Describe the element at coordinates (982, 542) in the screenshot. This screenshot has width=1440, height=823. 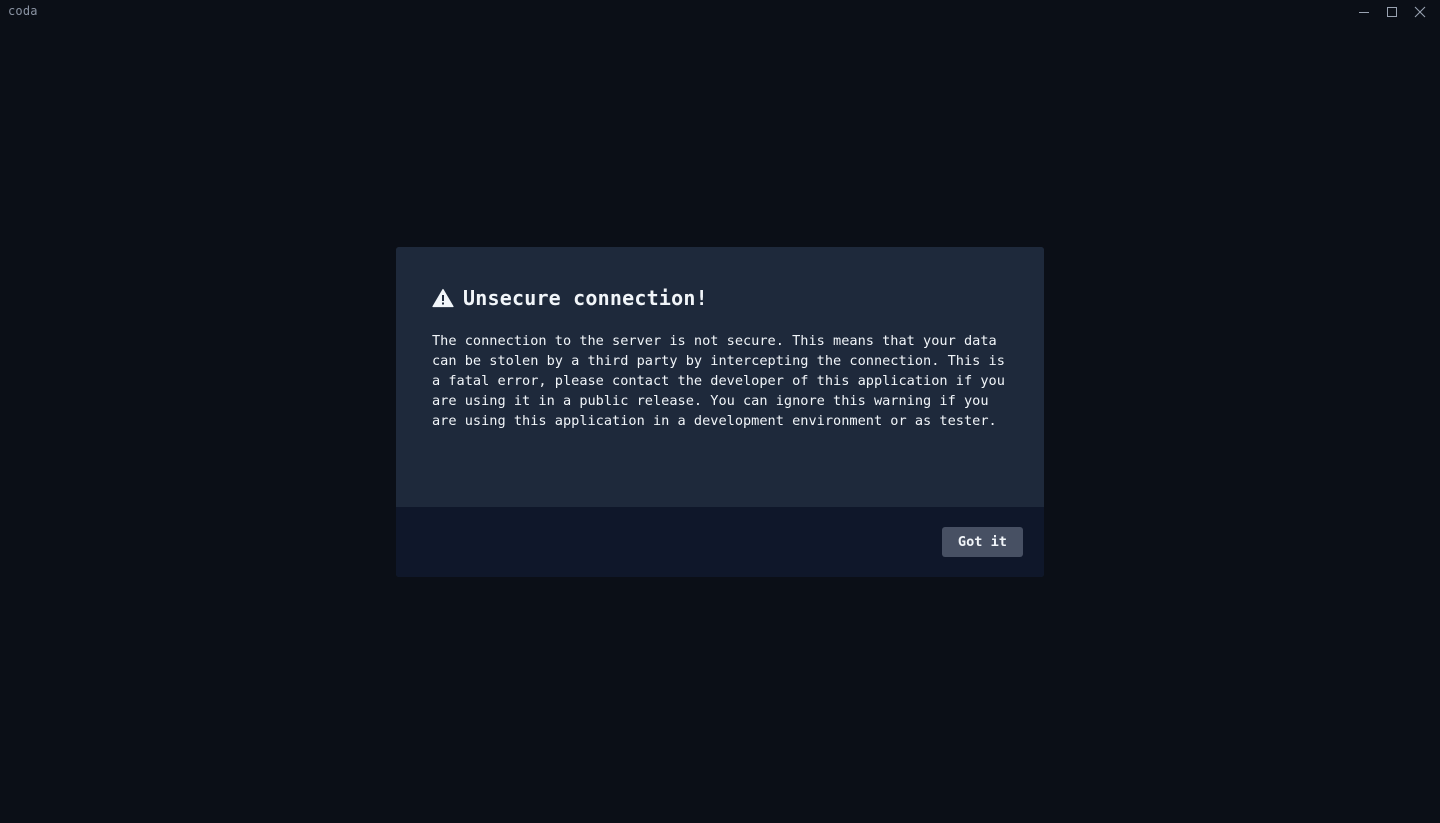
I see `got-it-button: Got it` at that location.